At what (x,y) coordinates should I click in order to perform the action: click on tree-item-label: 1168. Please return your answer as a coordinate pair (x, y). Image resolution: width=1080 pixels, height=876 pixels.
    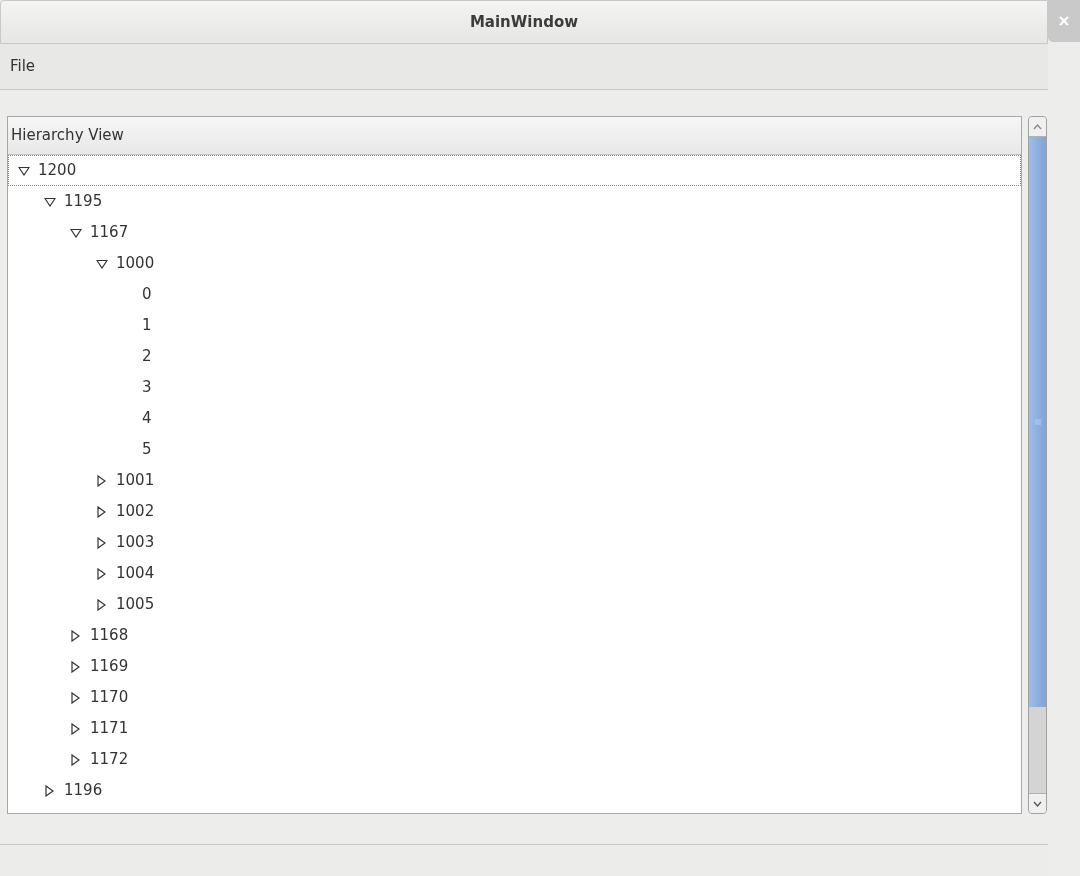
    Looking at the image, I should click on (109, 636).